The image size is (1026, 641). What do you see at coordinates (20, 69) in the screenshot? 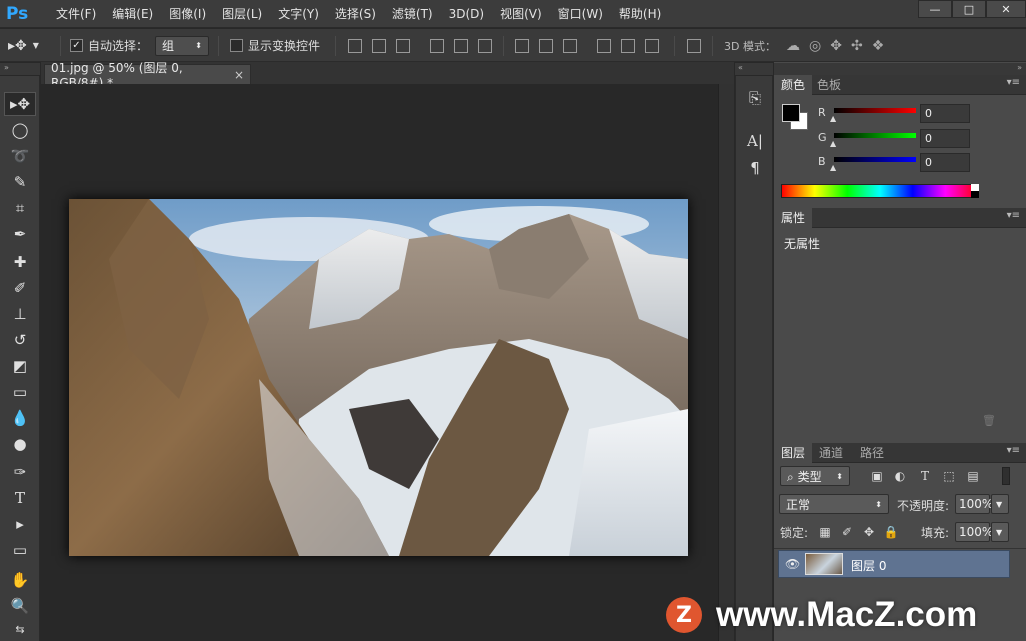
I see `toolbox-collapse-bar: »` at bounding box center [20, 69].